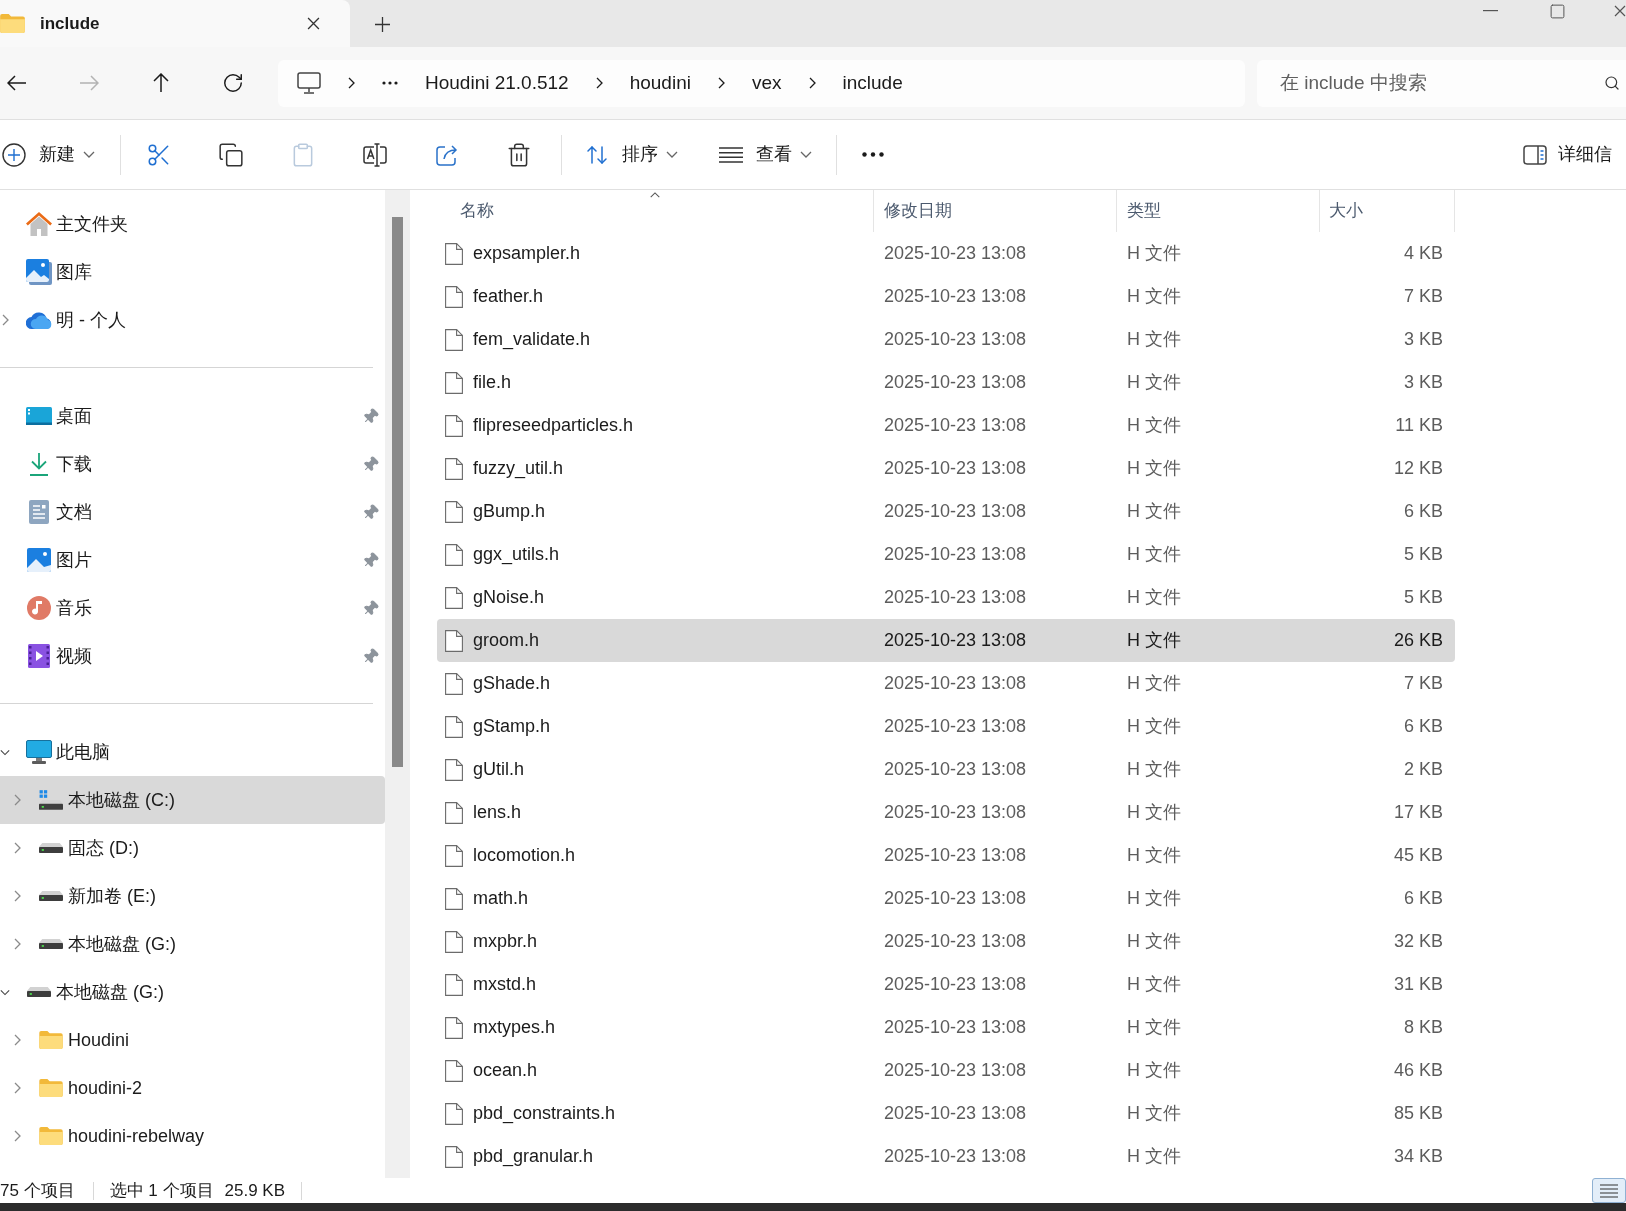 The image size is (1626, 1211). Describe the element at coordinates (660, 83) in the screenshot. I see `breadcrumb-item: houdini` at that location.